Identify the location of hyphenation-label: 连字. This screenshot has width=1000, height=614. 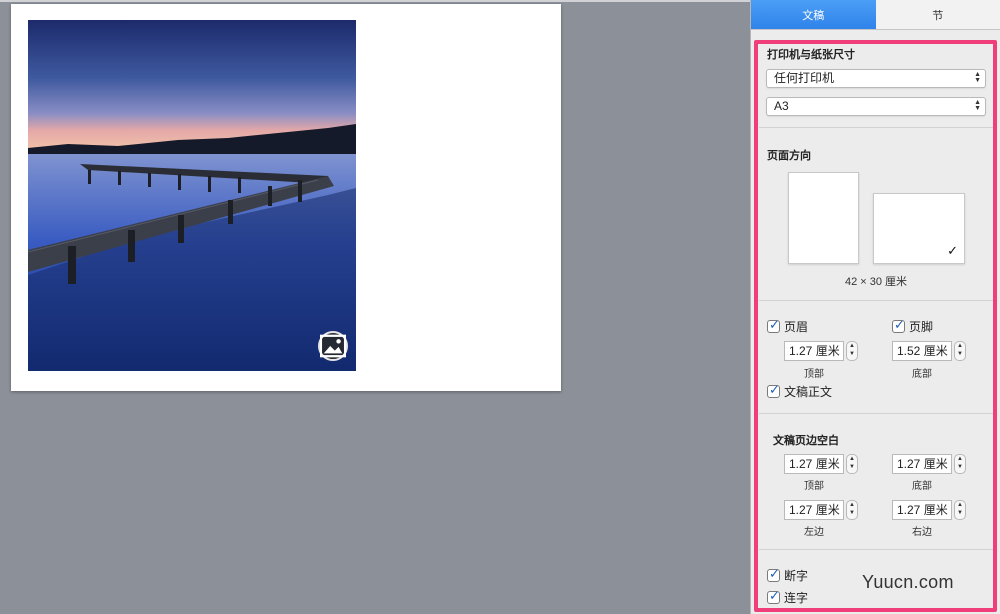
(796, 598).